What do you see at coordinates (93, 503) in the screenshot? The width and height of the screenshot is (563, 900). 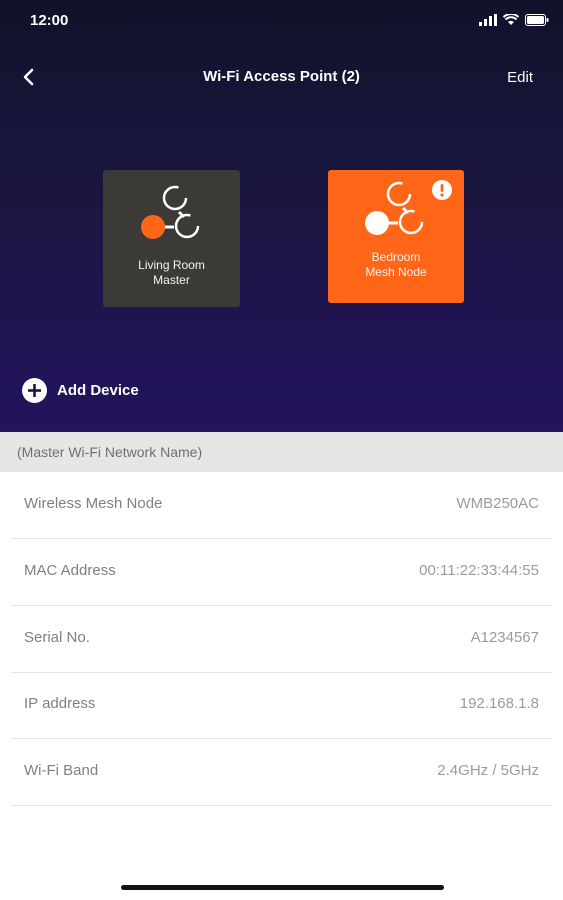 I see `info-label: Wireless Mesh Node` at bounding box center [93, 503].